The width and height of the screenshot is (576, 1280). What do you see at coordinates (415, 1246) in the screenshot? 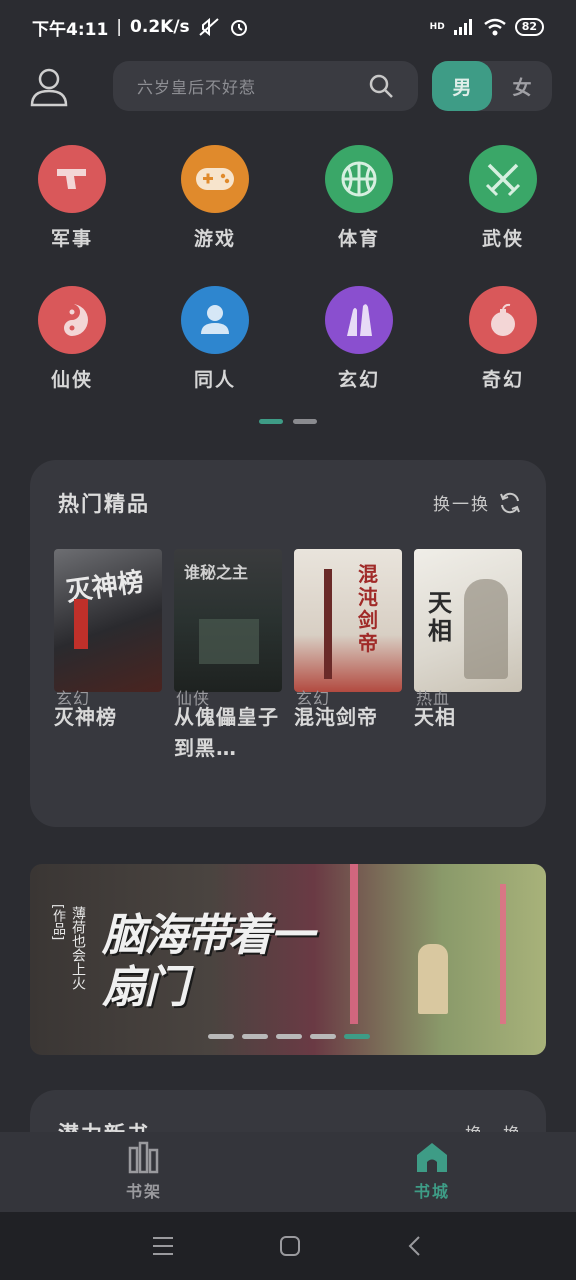
I see `back-icon` at bounding box center [415, 1246].